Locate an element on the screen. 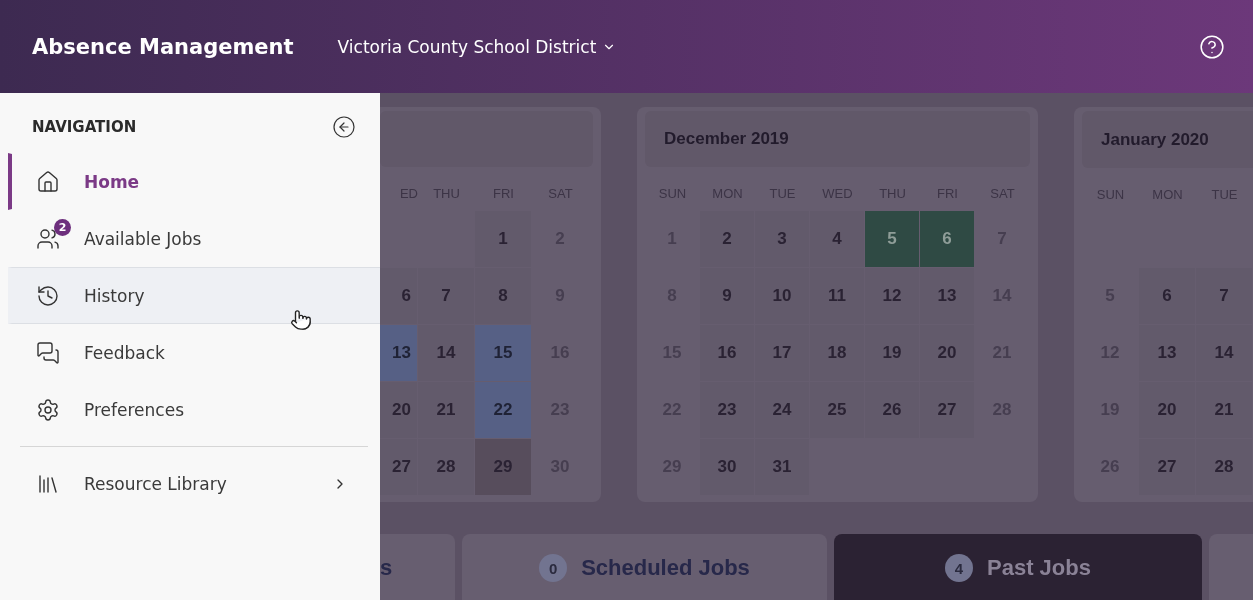  calendar-day: 22 is located at coordinates (503, 410).